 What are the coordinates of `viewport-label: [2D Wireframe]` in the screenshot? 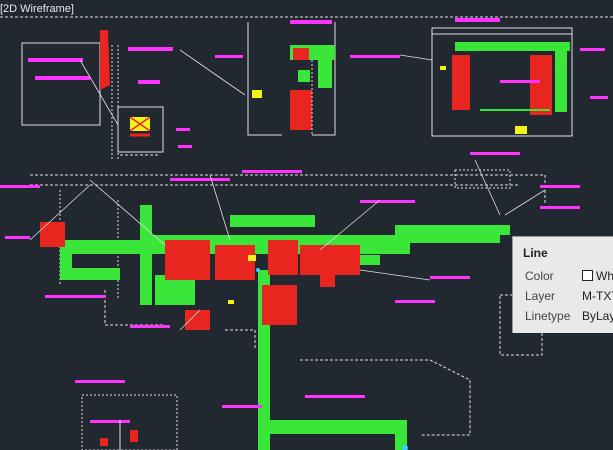 It's located at (37, 9).